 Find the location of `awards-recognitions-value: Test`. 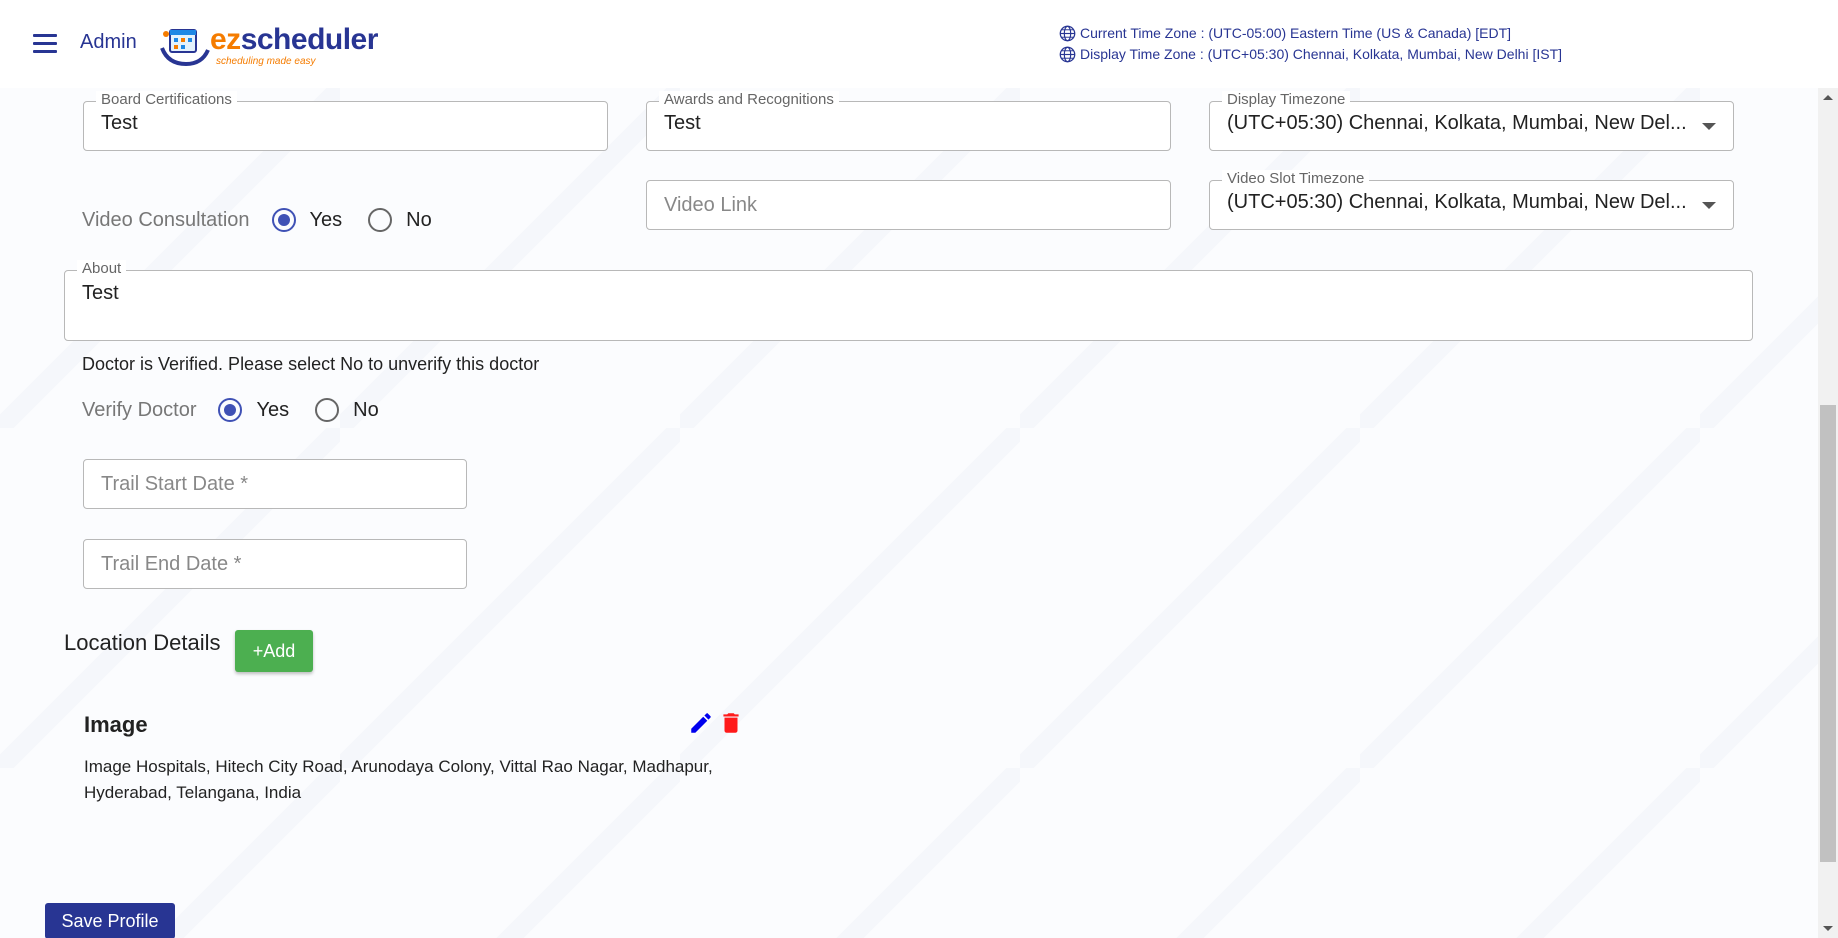

awards-recognitions-value: Test is located at coordinates (682, 123).